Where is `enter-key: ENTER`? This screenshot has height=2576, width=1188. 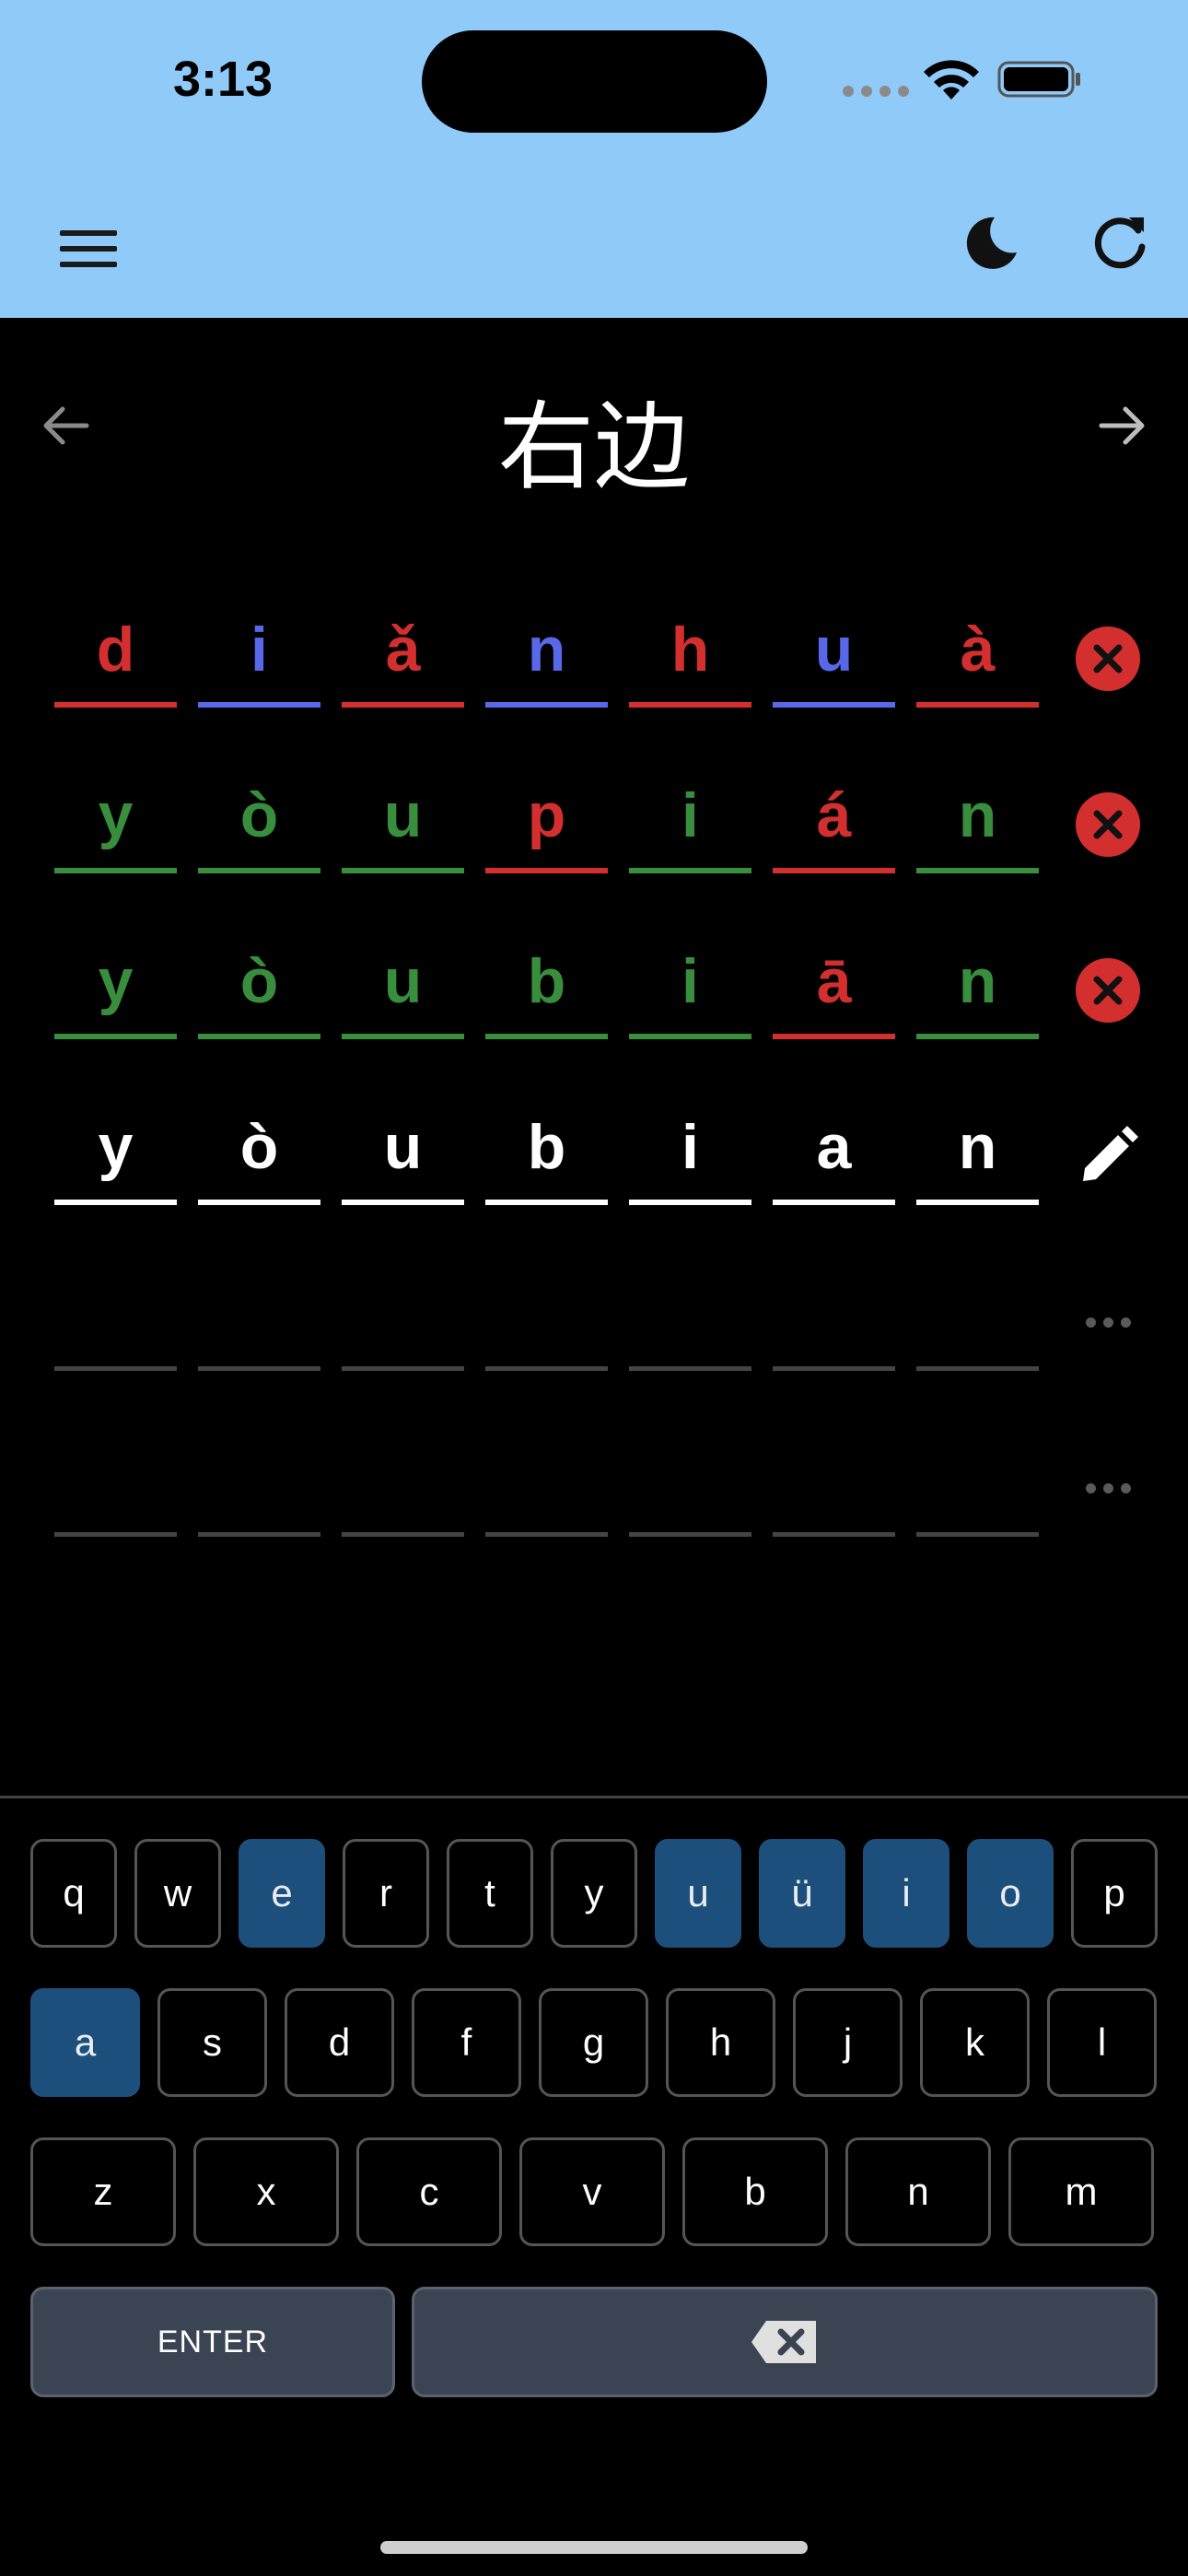
enter-key: ENTER is located at coordinates (212, 2342).